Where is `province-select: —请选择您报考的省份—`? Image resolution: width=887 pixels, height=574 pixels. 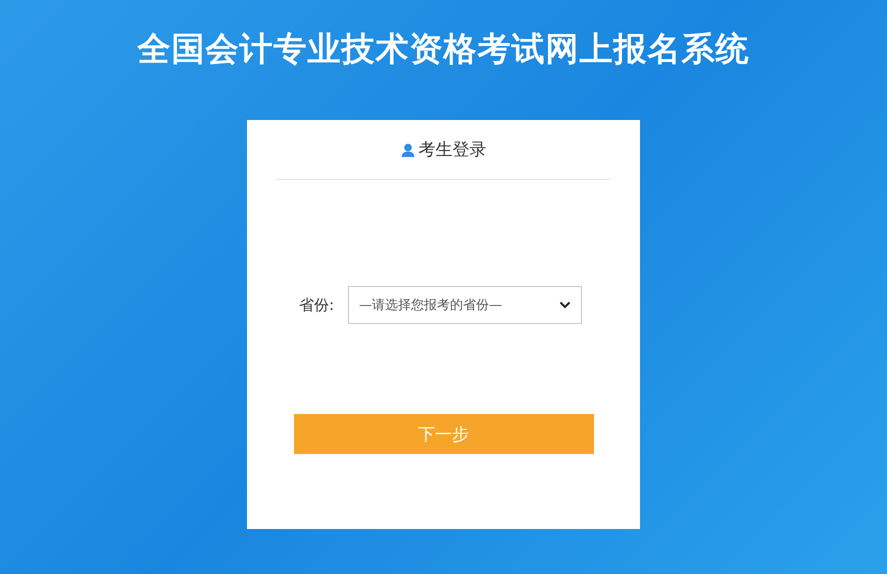
province-select: —请选择您报考的省份— is located at coordinates (465, 305).